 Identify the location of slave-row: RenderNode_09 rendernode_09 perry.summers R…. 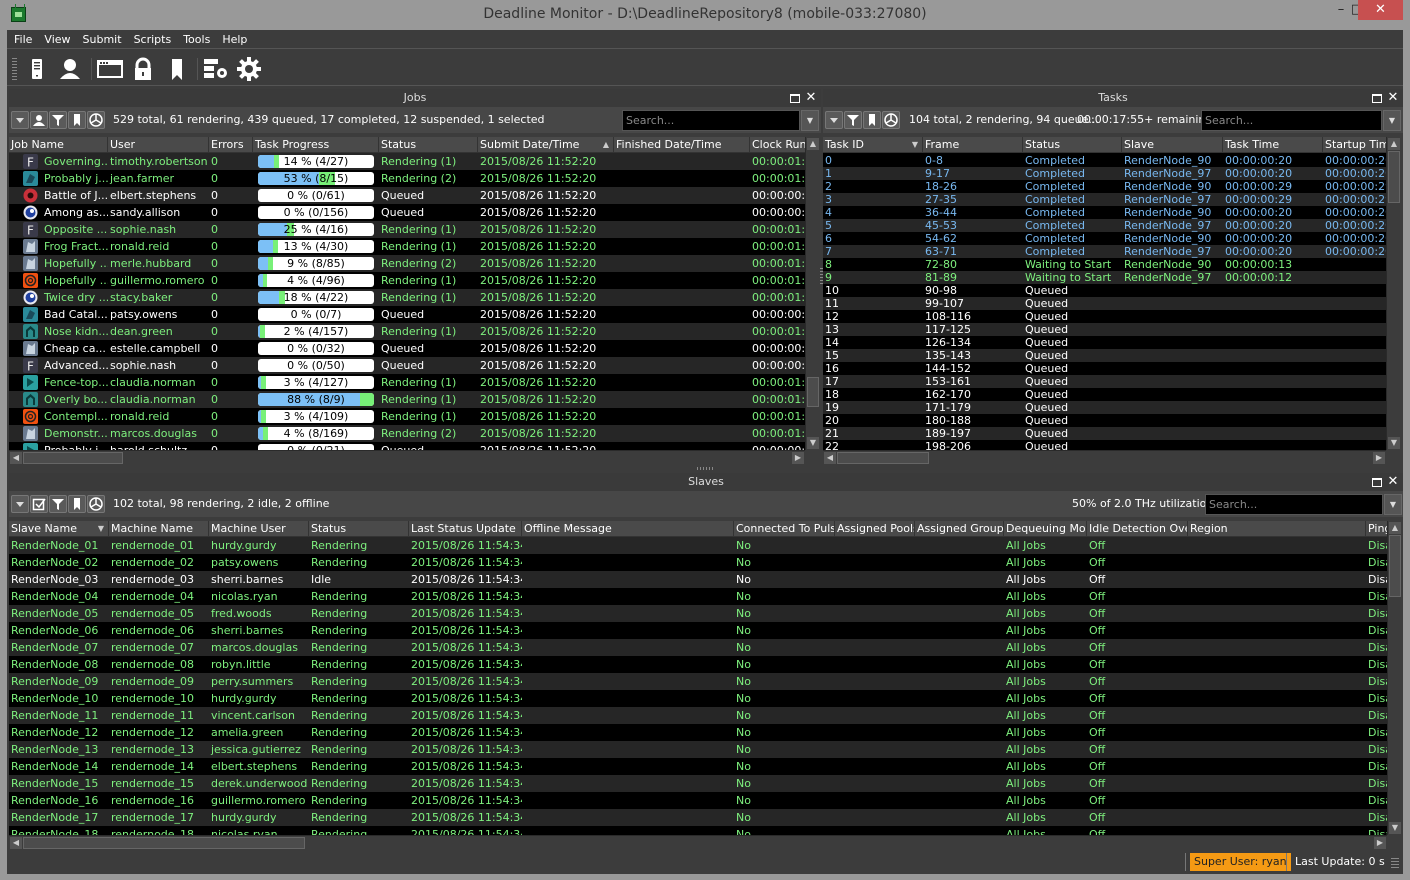
(698, 681).